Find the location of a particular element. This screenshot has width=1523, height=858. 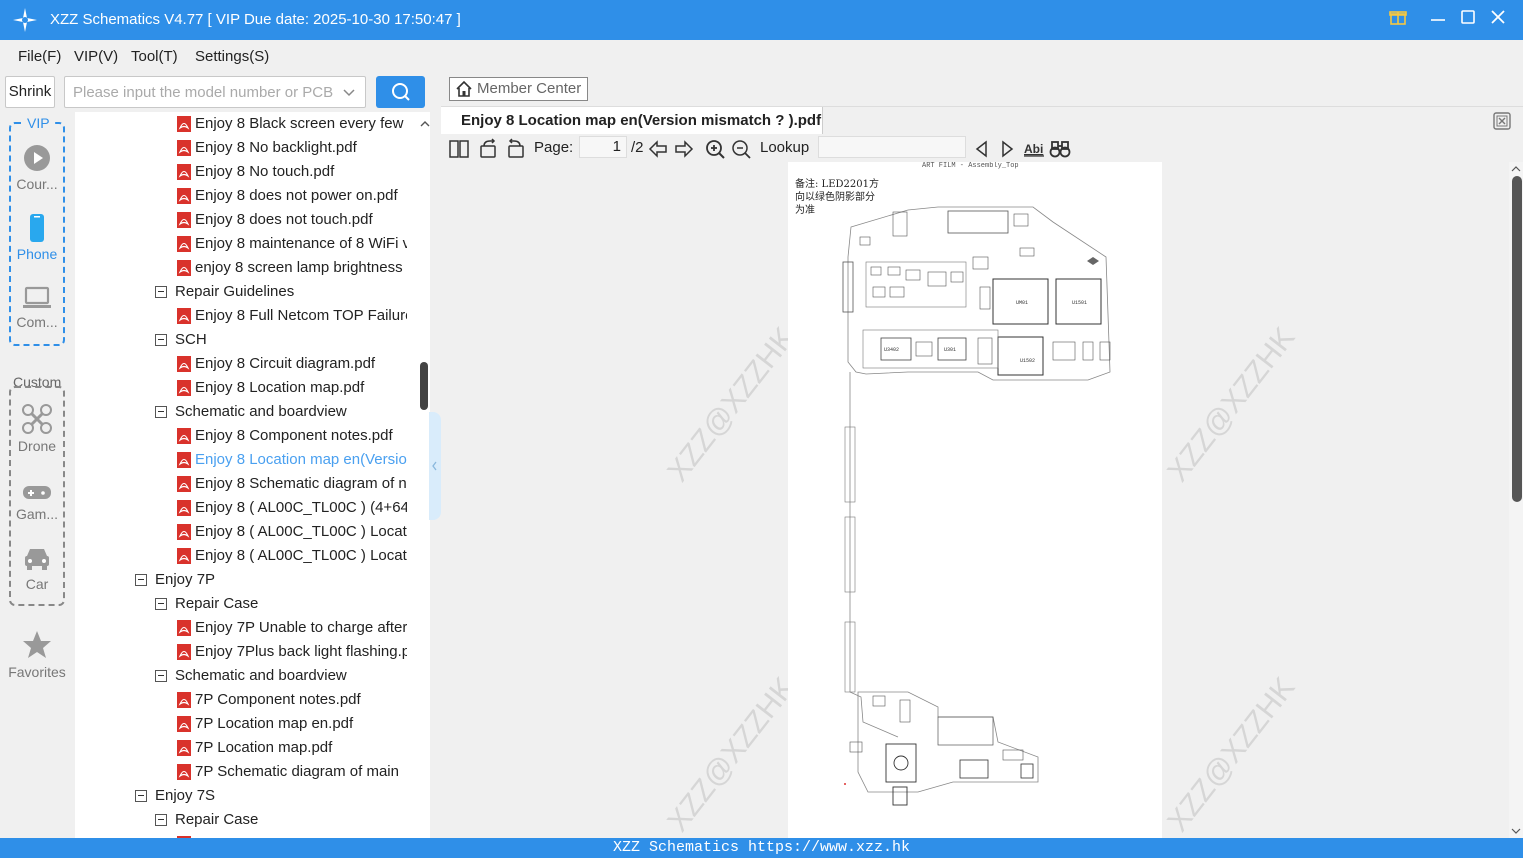

find-binoculars-icon is located at coordinates (1060, 149).